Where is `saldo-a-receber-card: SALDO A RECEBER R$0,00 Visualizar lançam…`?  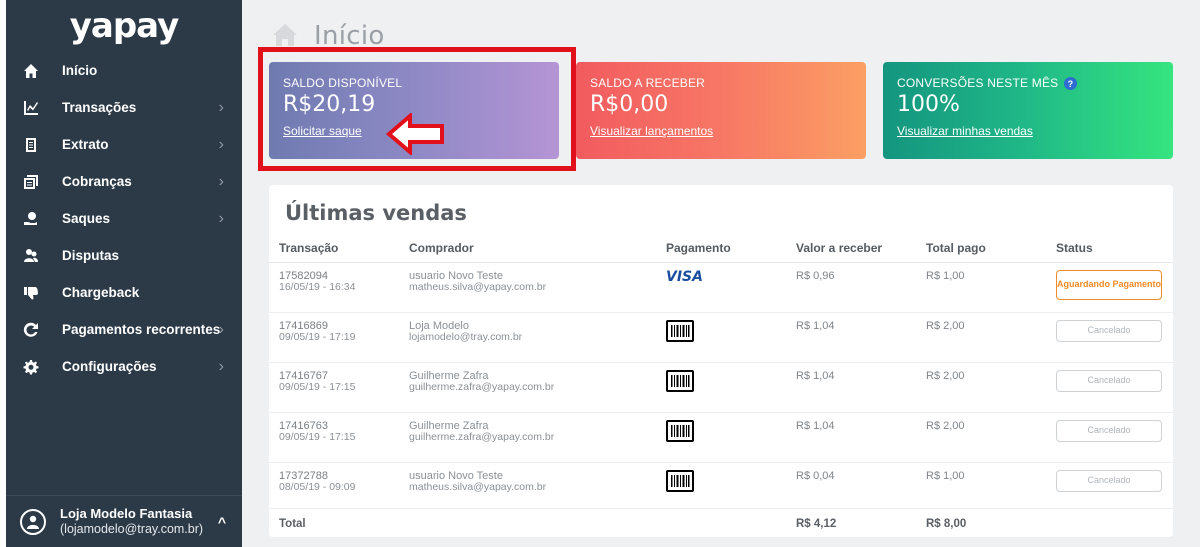 saldo-a-receber-card: SALDO A RECEBER R$0,00 Visualizar lançam… is located at coordinates (721, 110).